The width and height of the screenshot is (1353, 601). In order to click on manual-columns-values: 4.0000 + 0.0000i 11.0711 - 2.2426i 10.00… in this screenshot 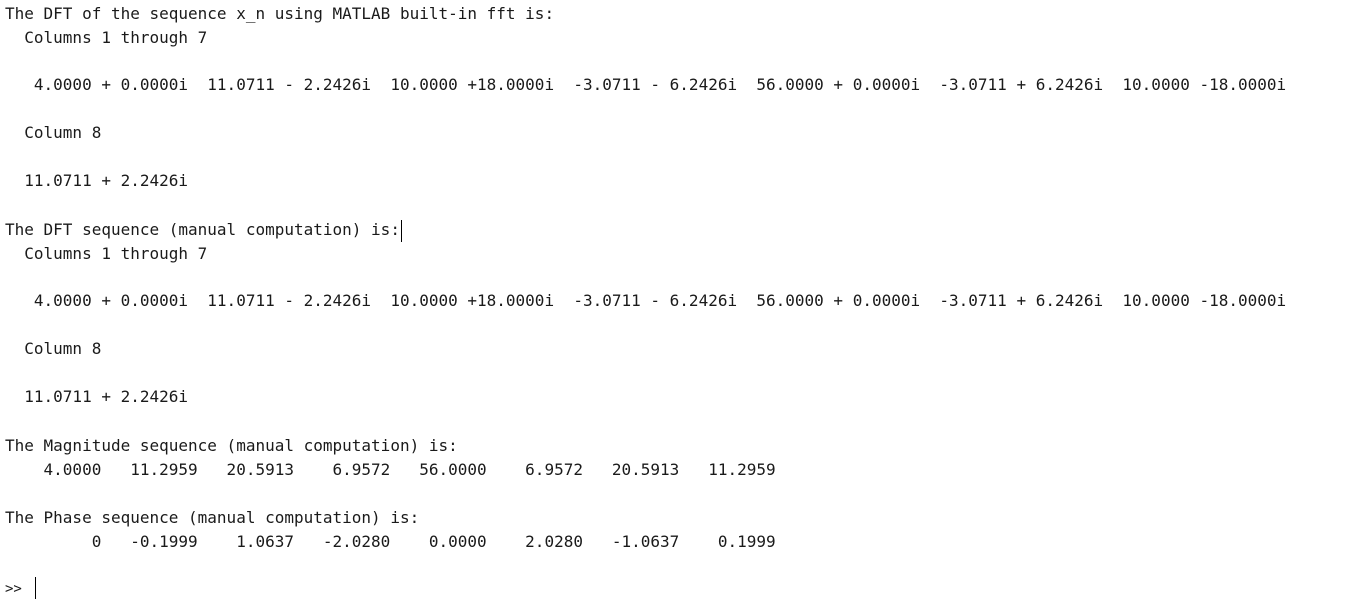, I will do `click(646, 300)`.